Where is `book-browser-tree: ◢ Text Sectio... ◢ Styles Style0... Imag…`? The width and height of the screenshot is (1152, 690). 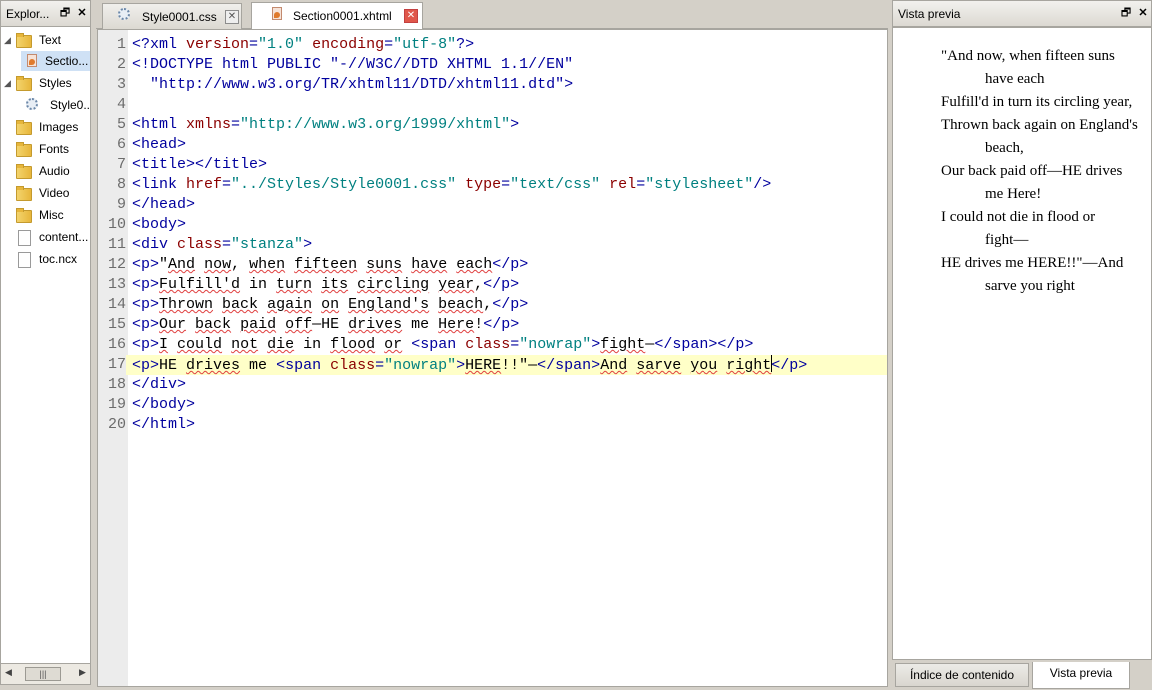 book-browser-tree: ◢ Text Sectio... ◢ Styles Style0... Imag… is located at coordinates (45, 345).